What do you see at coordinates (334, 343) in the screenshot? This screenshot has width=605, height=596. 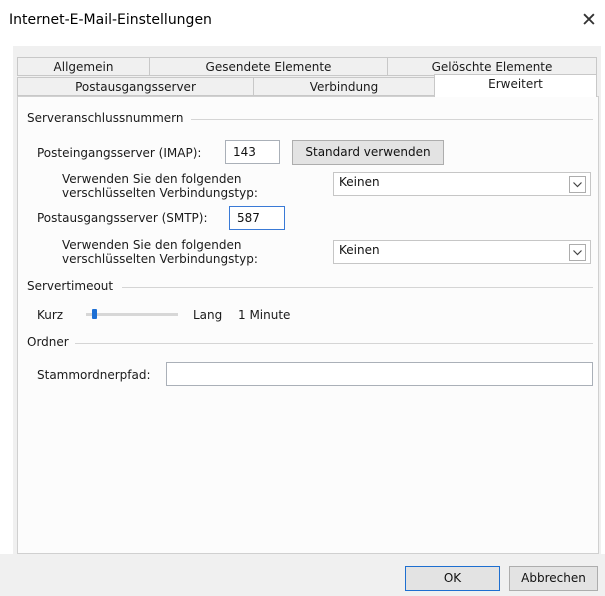 I see `folders-group-divider` at bounding box center [334, 343].